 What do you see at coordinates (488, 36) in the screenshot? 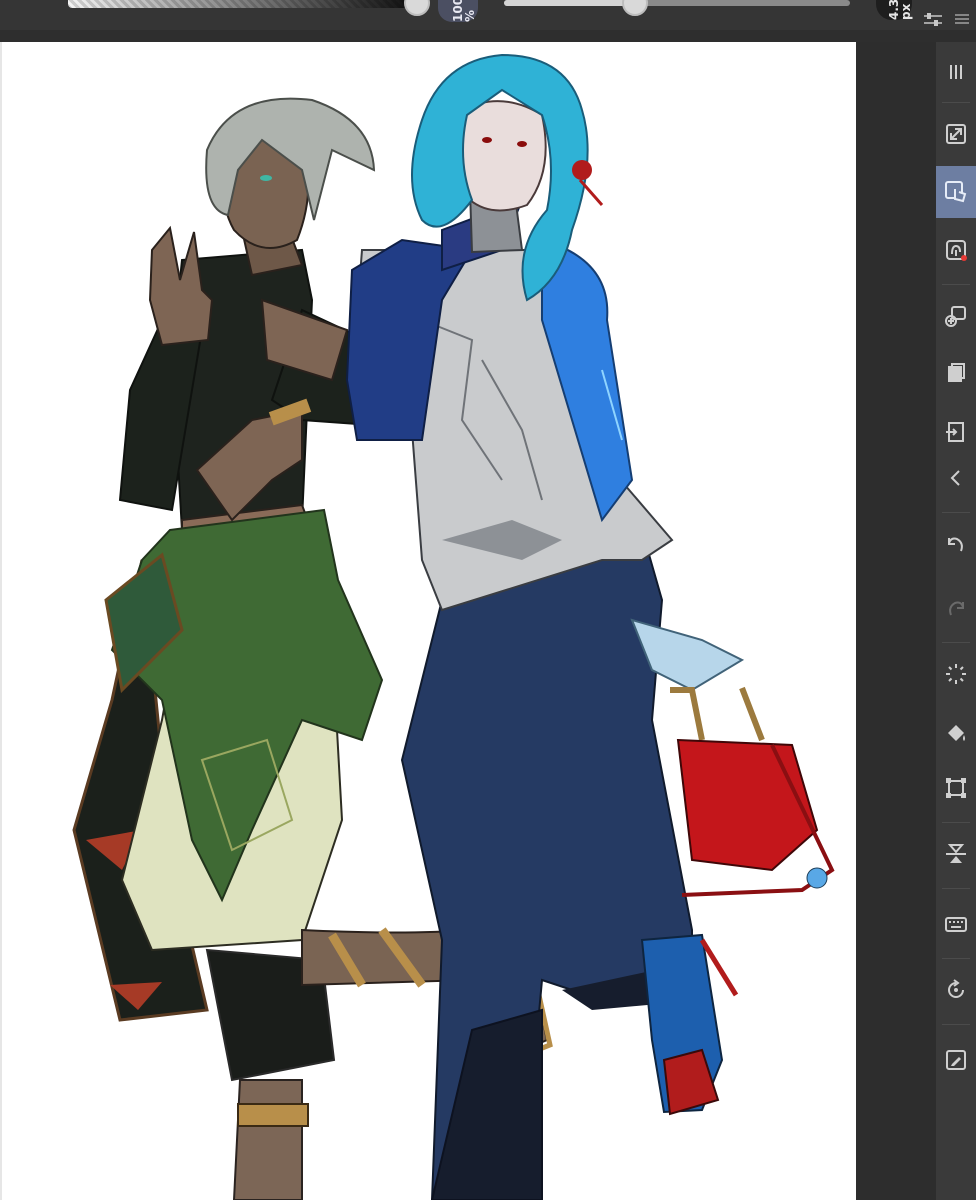
I see `topbar-shadow` at bounding box center [488, 36].